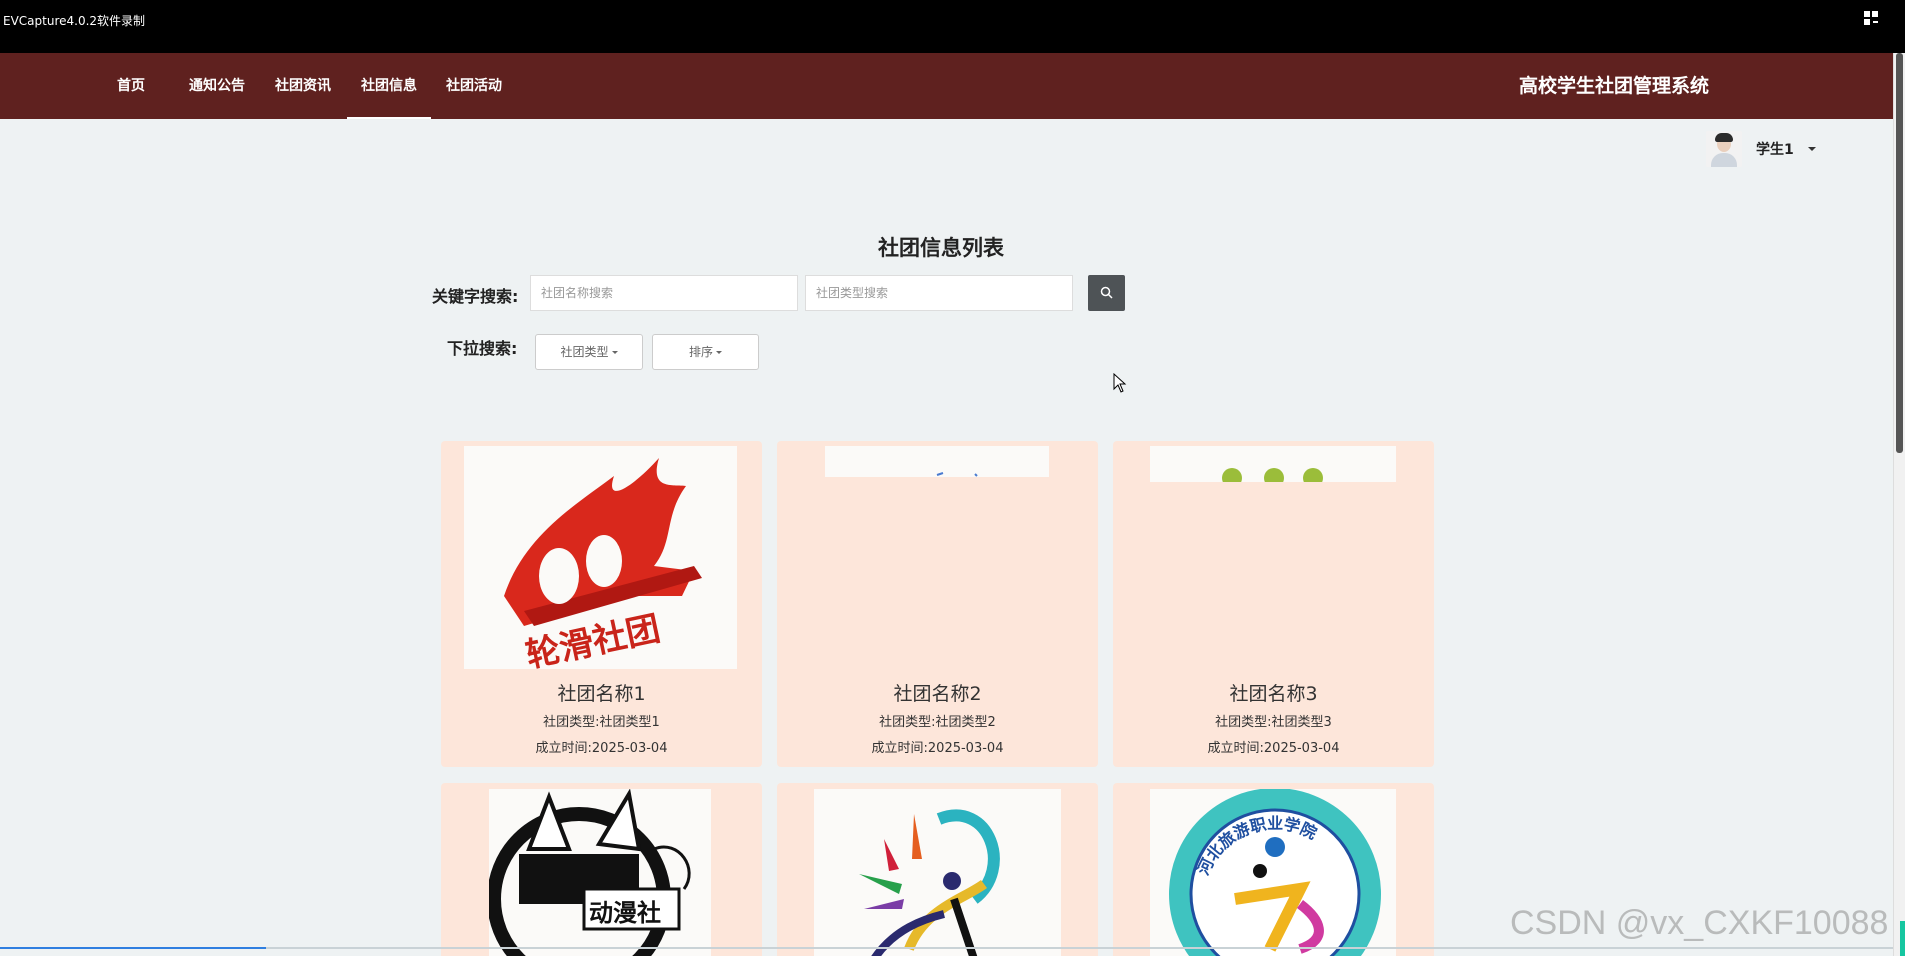 This screenshot has width=1905, height=956. I want to click on dropdown-search-label: 下拉搜索:, so click(482, 348).